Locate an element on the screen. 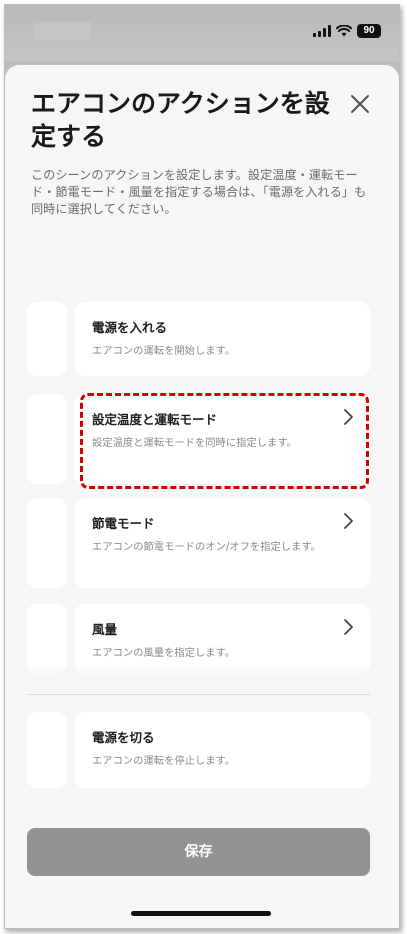 Image resolution: width=407 pixels, height=934 pixels. status-bar: 90 is located at coordinates (202, 33).